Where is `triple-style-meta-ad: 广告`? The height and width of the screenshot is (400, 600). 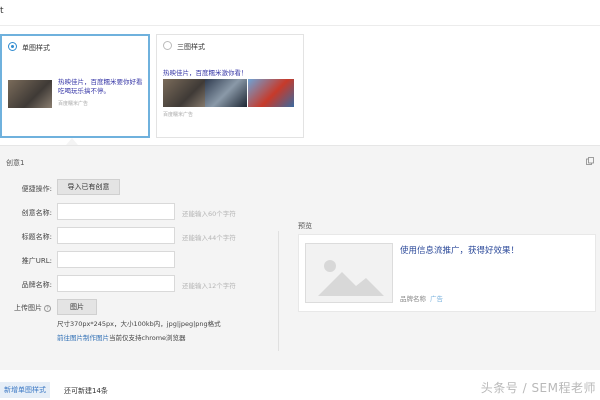 triple-style-meta-ad: 广告 is located at coordinates (188, 115).